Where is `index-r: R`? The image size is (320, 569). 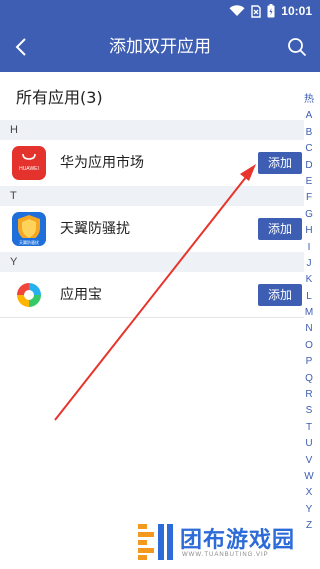 index-r: R is located at coordinates (309, 395).